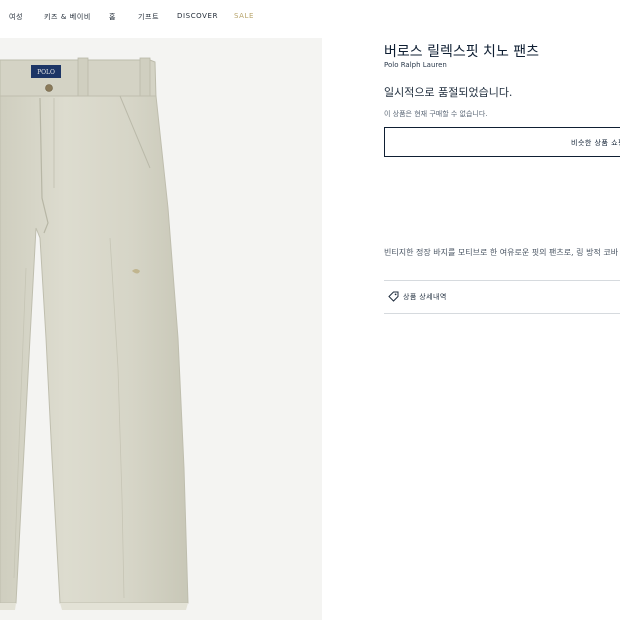  I want to click on product-description: 빈티지한 정장 바지를 모티브로 한 여유로운 핏의 팬츠로, 링 방적 코바, so click(501, 252).